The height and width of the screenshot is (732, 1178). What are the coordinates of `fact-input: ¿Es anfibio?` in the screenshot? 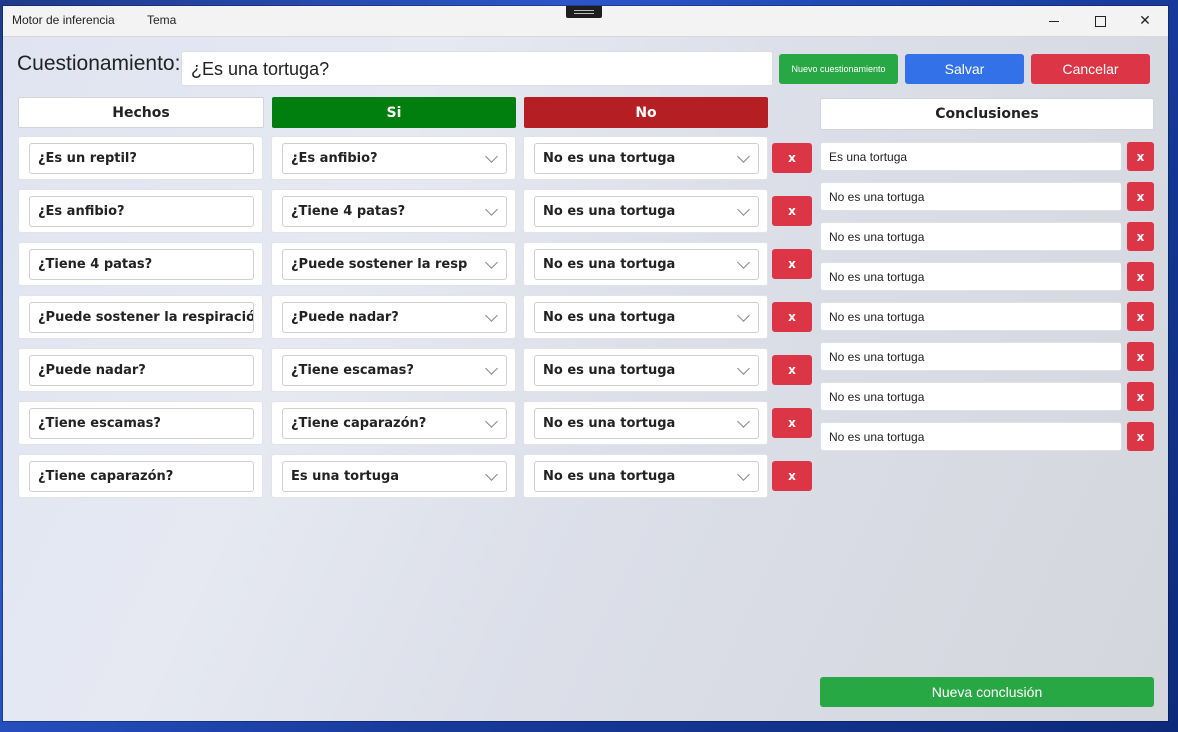 It's located at (141, 211).